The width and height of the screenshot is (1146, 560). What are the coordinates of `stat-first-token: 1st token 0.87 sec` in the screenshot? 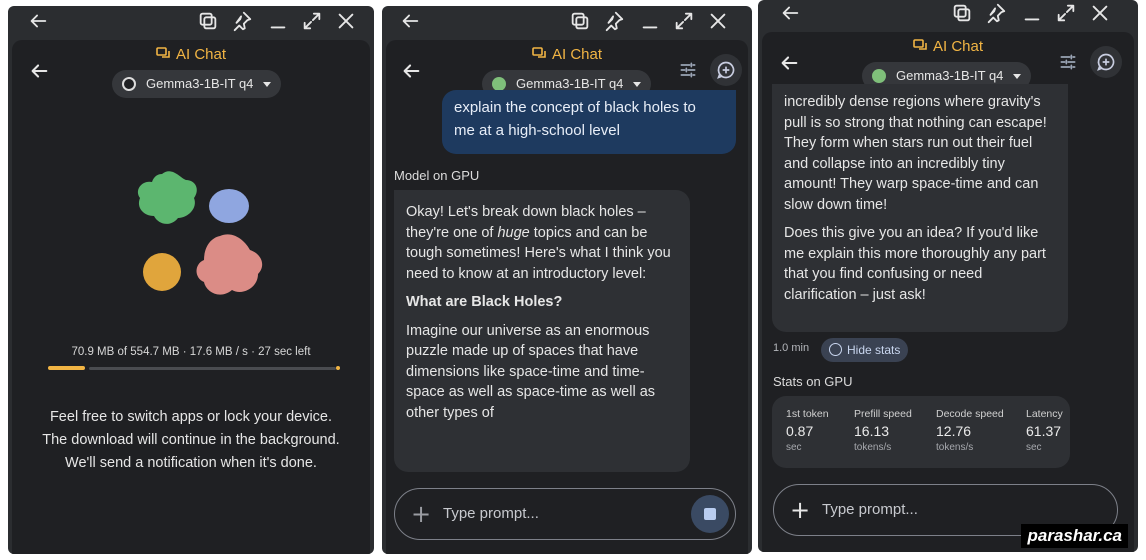 It's located at (807, 430).